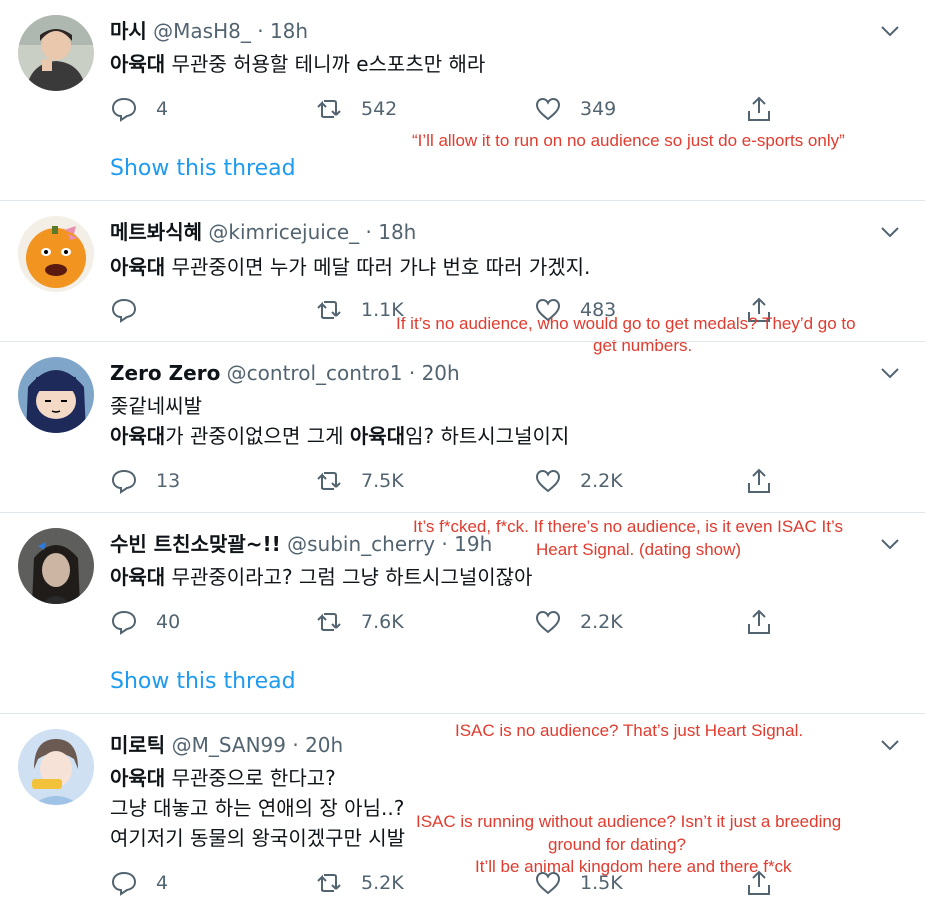 The image size is (925, 922). I want to click on tweet-text-line-2: 그냥 대놓고 하는 연애의 장 아님..?, so click(257, 808).